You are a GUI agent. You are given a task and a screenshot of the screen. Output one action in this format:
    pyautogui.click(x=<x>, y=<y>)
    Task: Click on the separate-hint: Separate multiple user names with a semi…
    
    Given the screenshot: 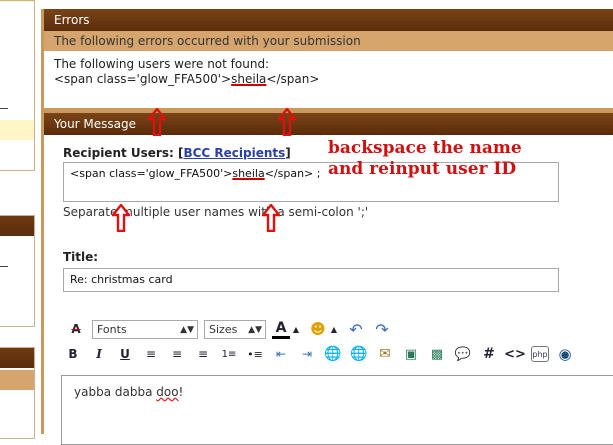 What is the action you would take?
    pyautogui.click(x=216, y=212)
    